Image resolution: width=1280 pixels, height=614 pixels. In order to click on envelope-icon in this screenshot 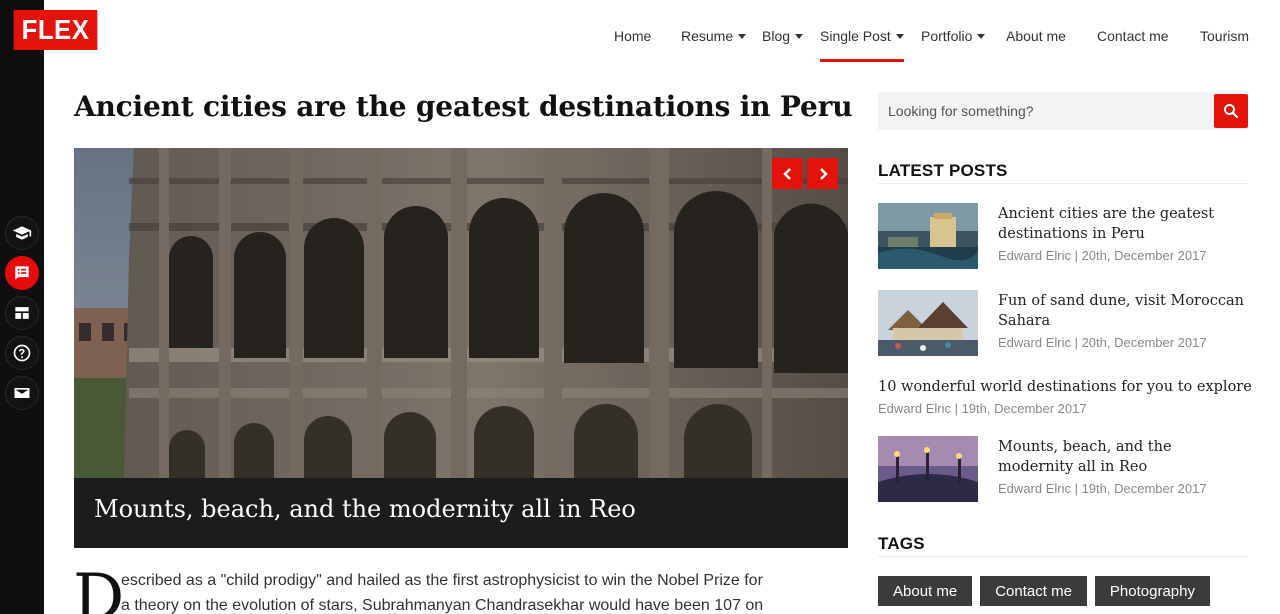, I will do `click(22, 393)`.